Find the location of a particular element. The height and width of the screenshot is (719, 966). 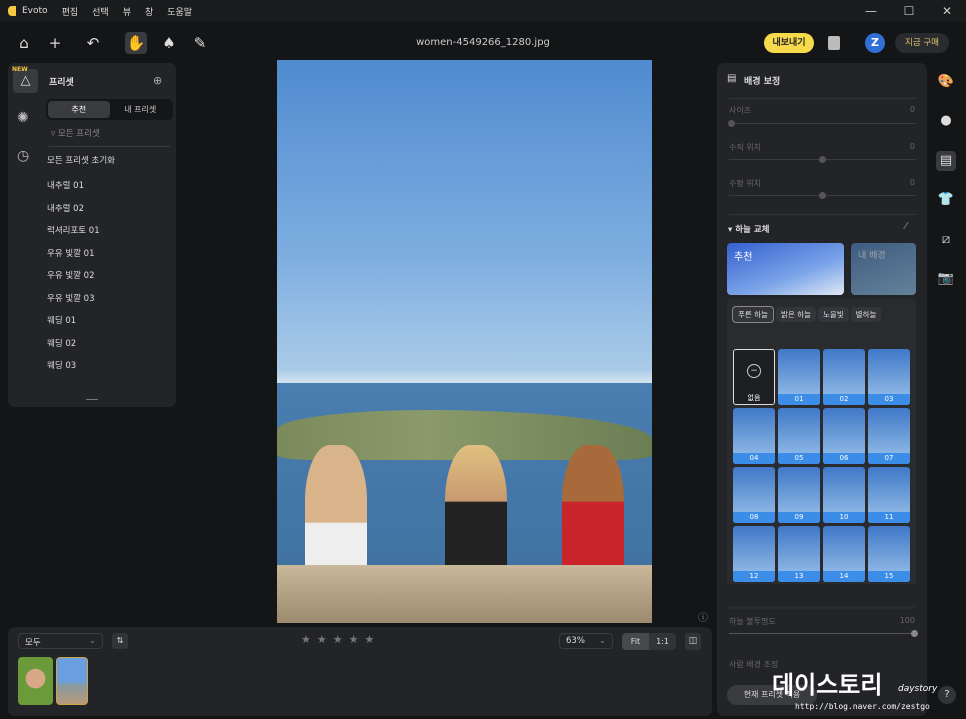

sky-item: 09 is located at coordinates (799, 495).